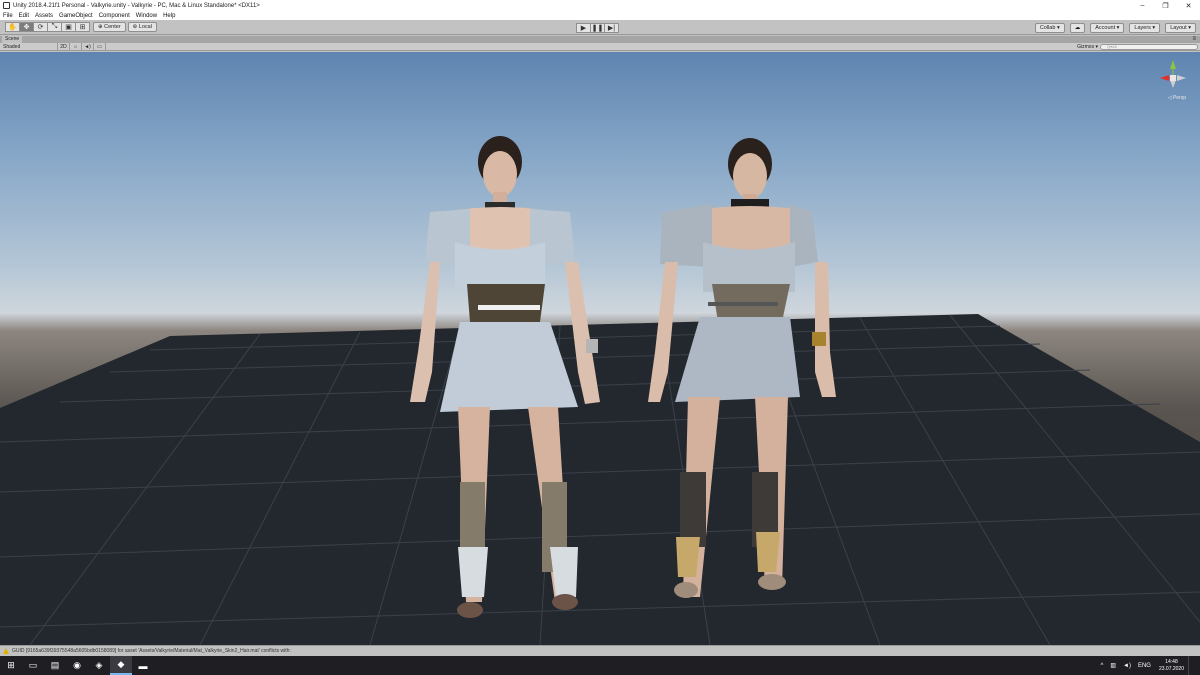 This screenshot has height=675, width=1200. Describe the element at coordinates (1107, 28) in the screenshot. I see `account-dropdown: Account ▾` at that location.